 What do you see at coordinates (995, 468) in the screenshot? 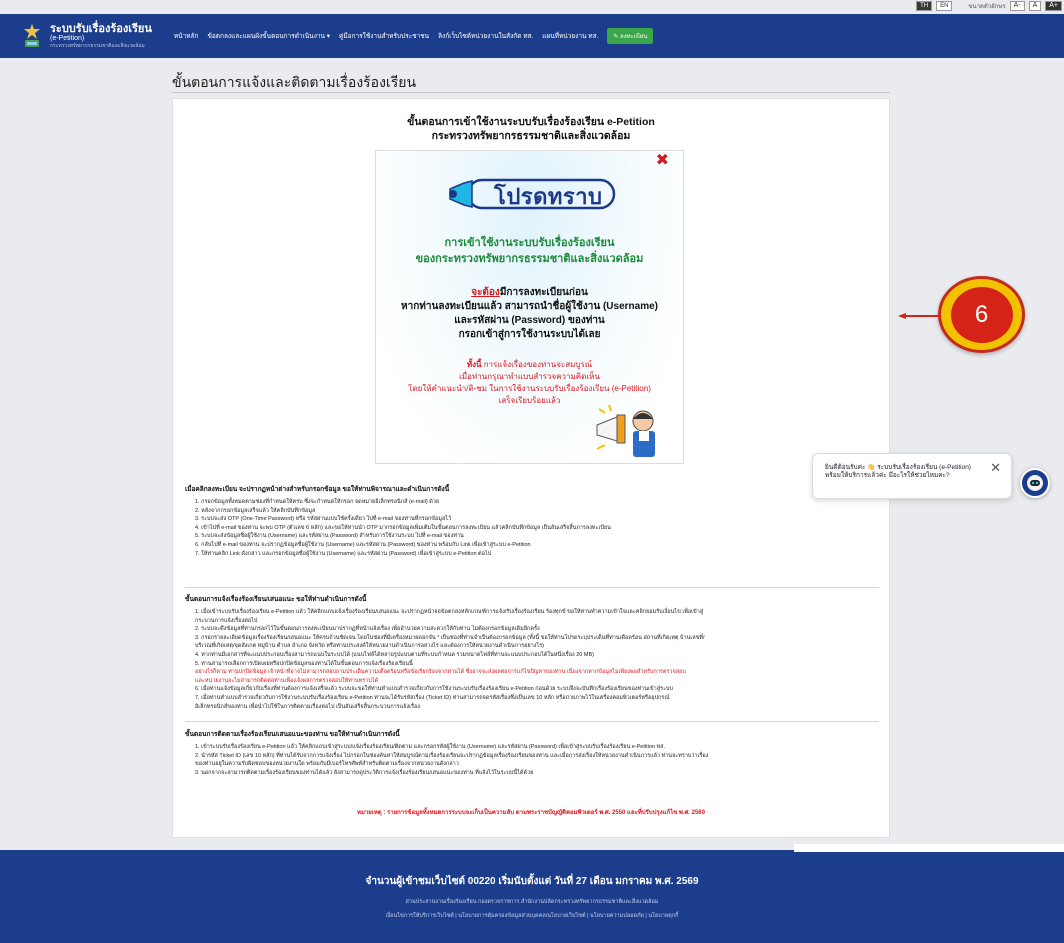
I see `close-icon: ✕` at bounding box center [995, 468].